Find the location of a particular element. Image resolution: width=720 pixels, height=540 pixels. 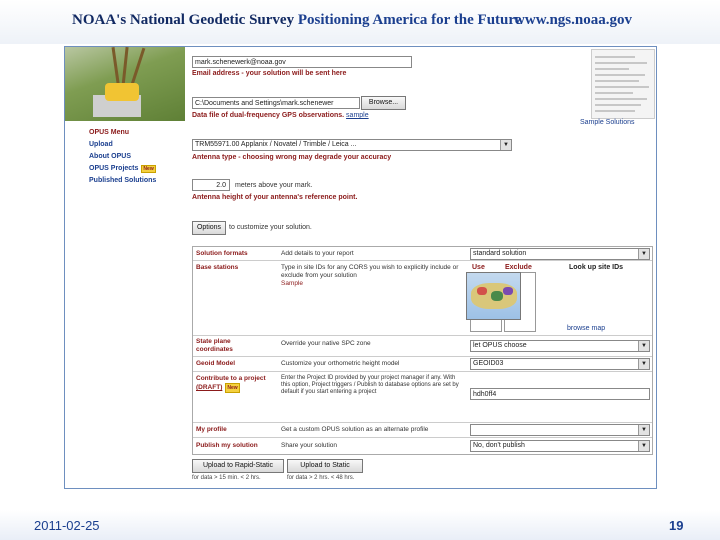

exclude-label: Exclude is located at coordinates (518, 267).